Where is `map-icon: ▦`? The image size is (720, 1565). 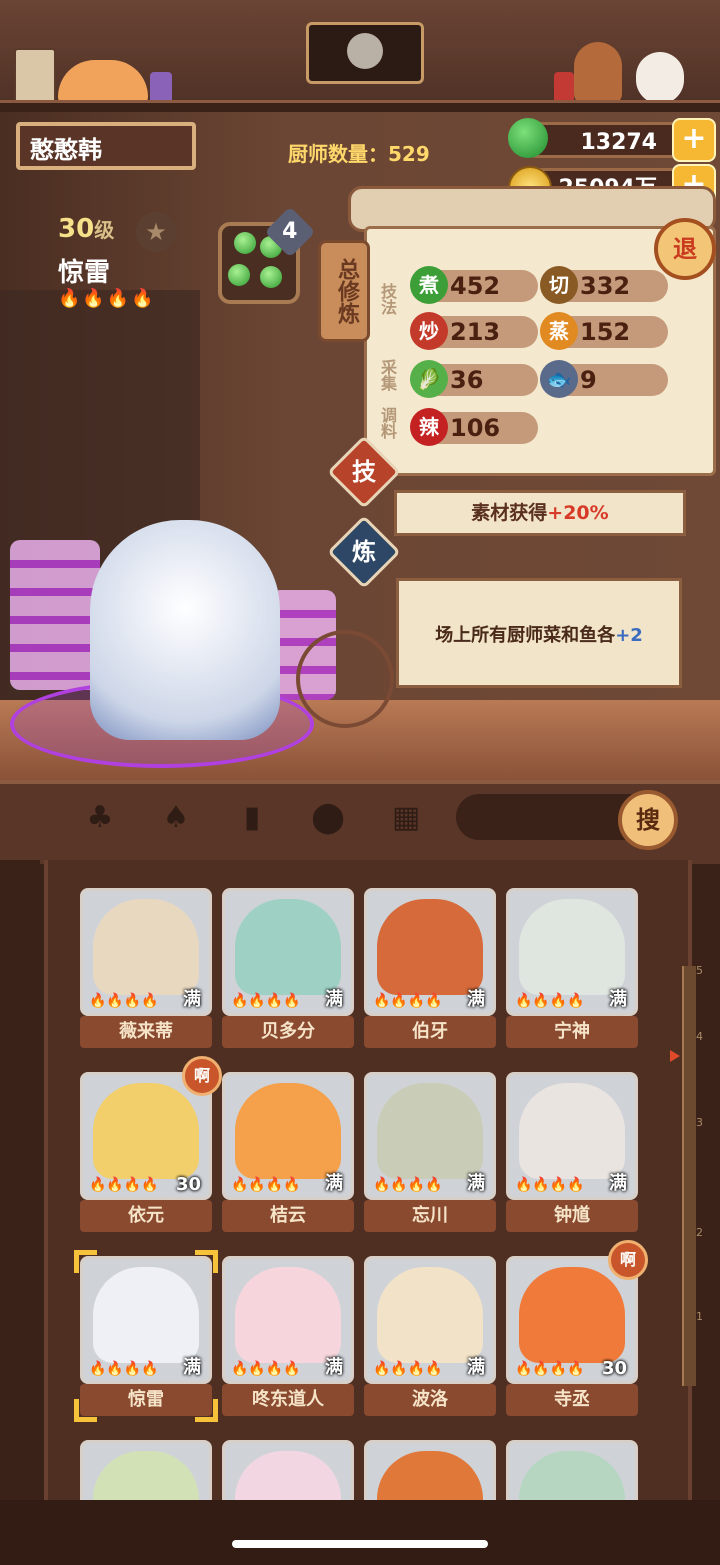
map-icon: ▦ is located at coordinates (406, 818).